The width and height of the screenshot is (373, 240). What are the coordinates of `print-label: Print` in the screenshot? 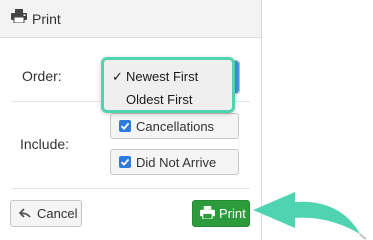 It's located at (232, 213).